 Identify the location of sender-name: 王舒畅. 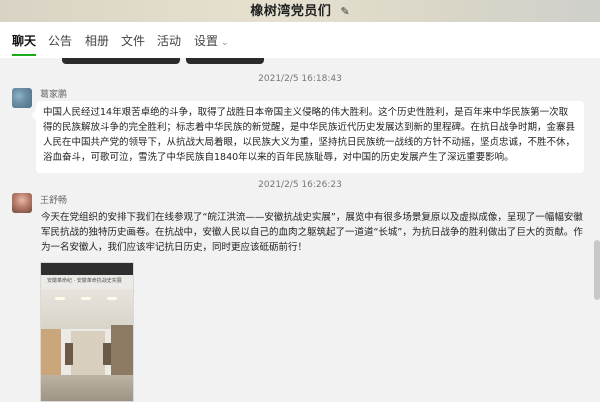
(54, 201).